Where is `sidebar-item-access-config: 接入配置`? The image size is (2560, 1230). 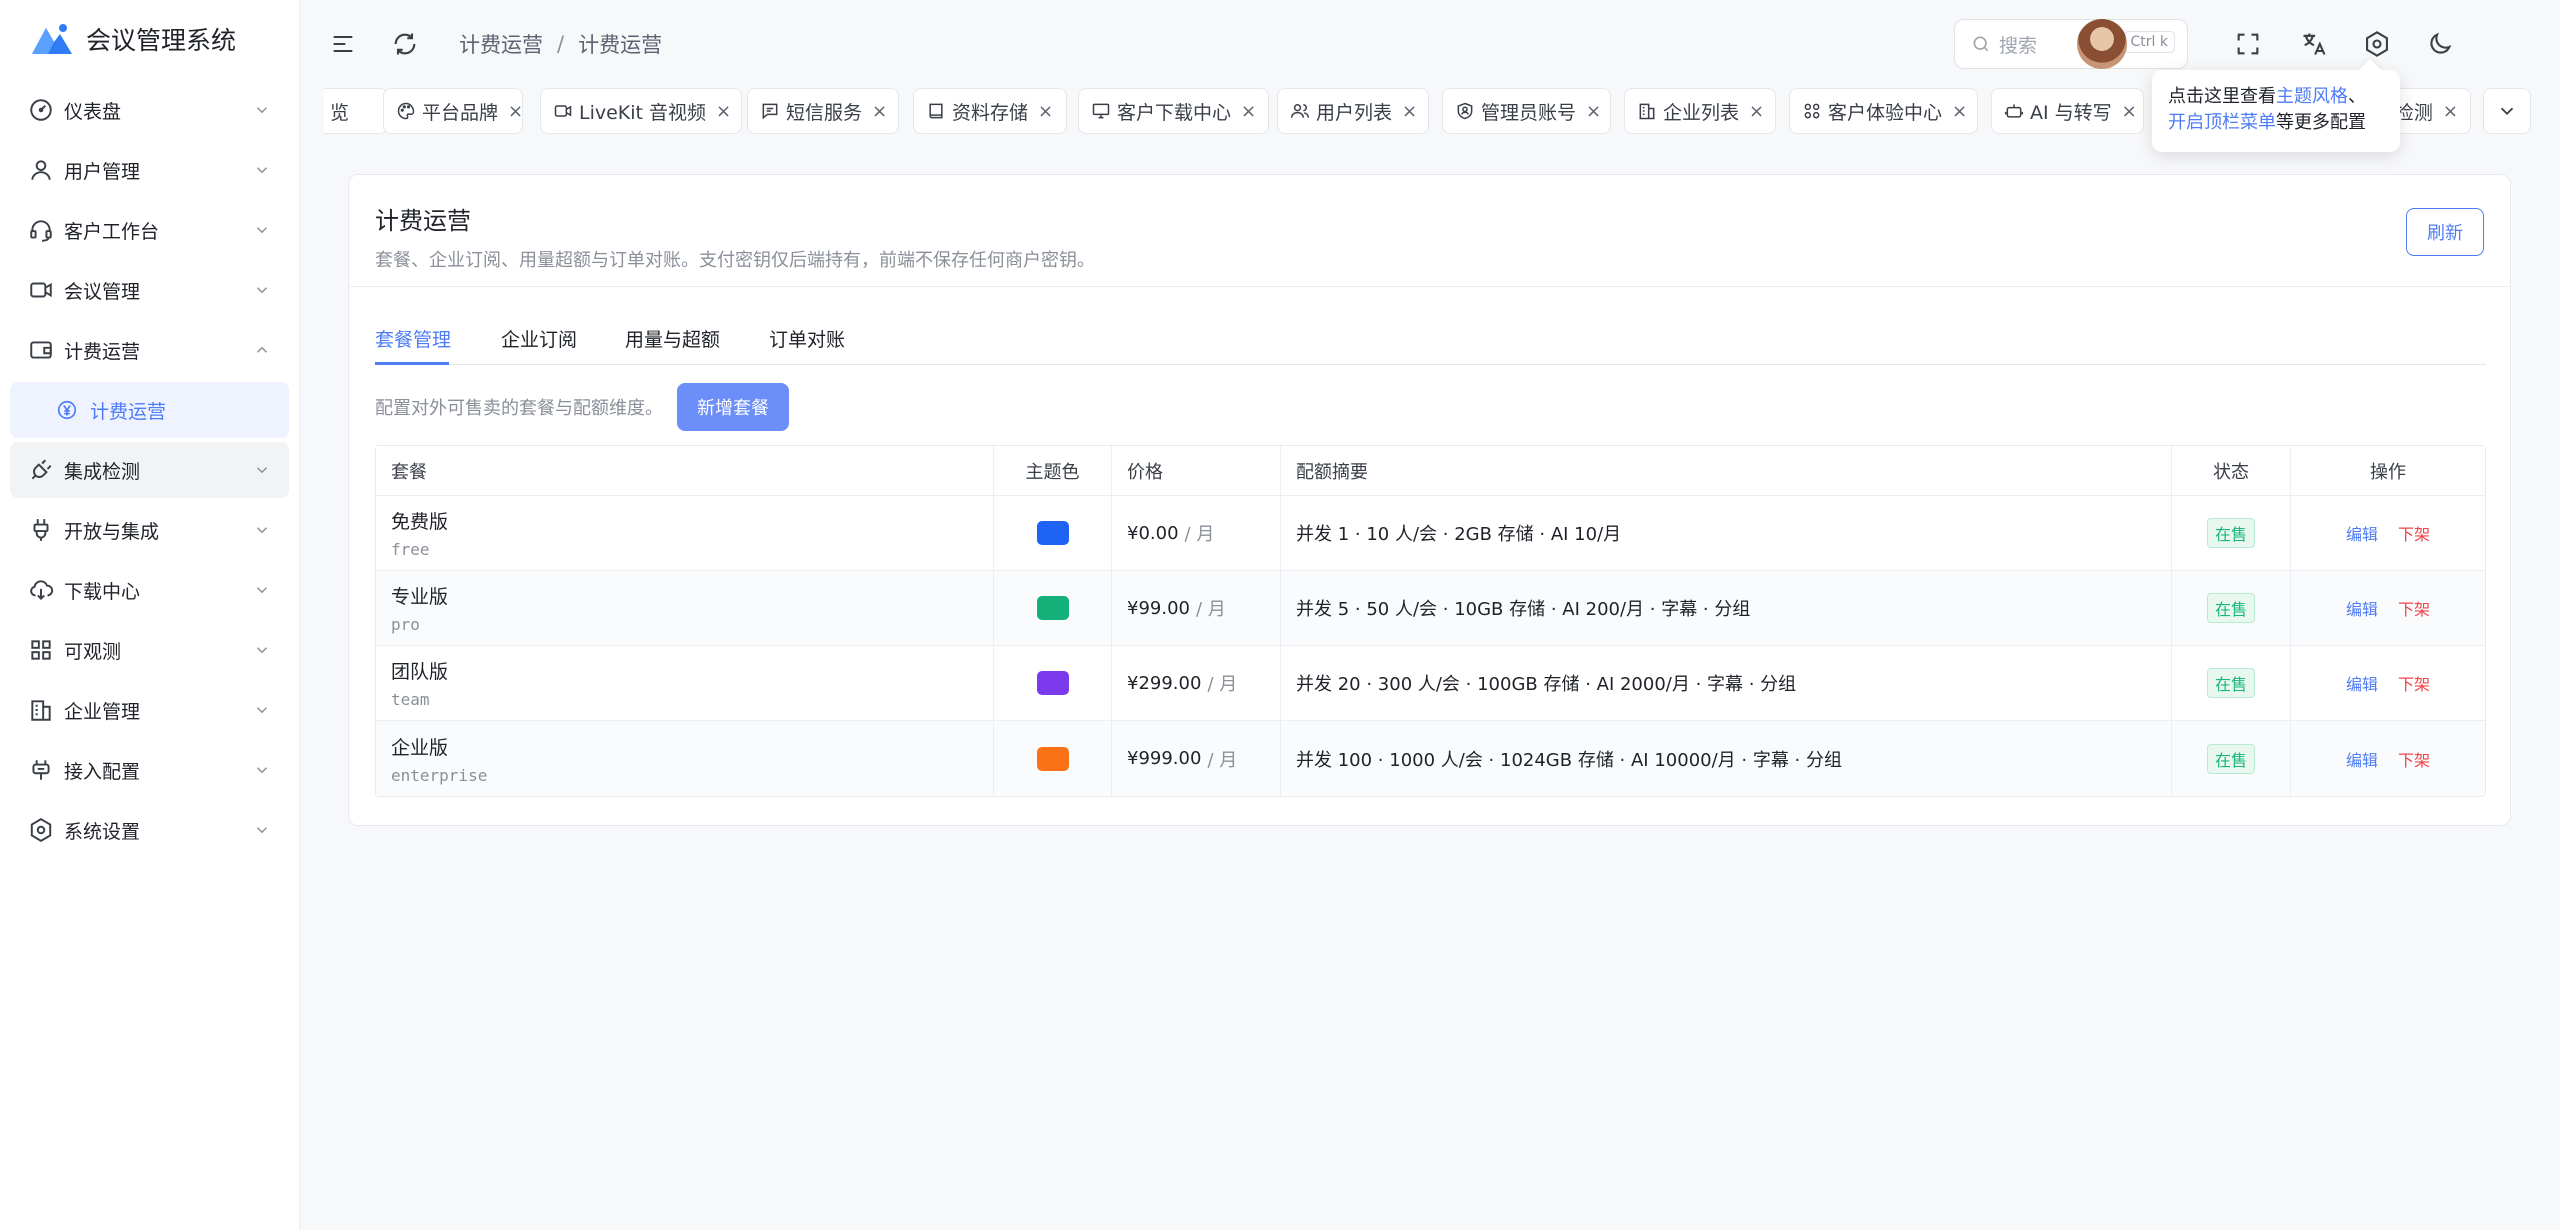 sidebar-item-access-config: 接入配置 is located at coordinates (149, 770).